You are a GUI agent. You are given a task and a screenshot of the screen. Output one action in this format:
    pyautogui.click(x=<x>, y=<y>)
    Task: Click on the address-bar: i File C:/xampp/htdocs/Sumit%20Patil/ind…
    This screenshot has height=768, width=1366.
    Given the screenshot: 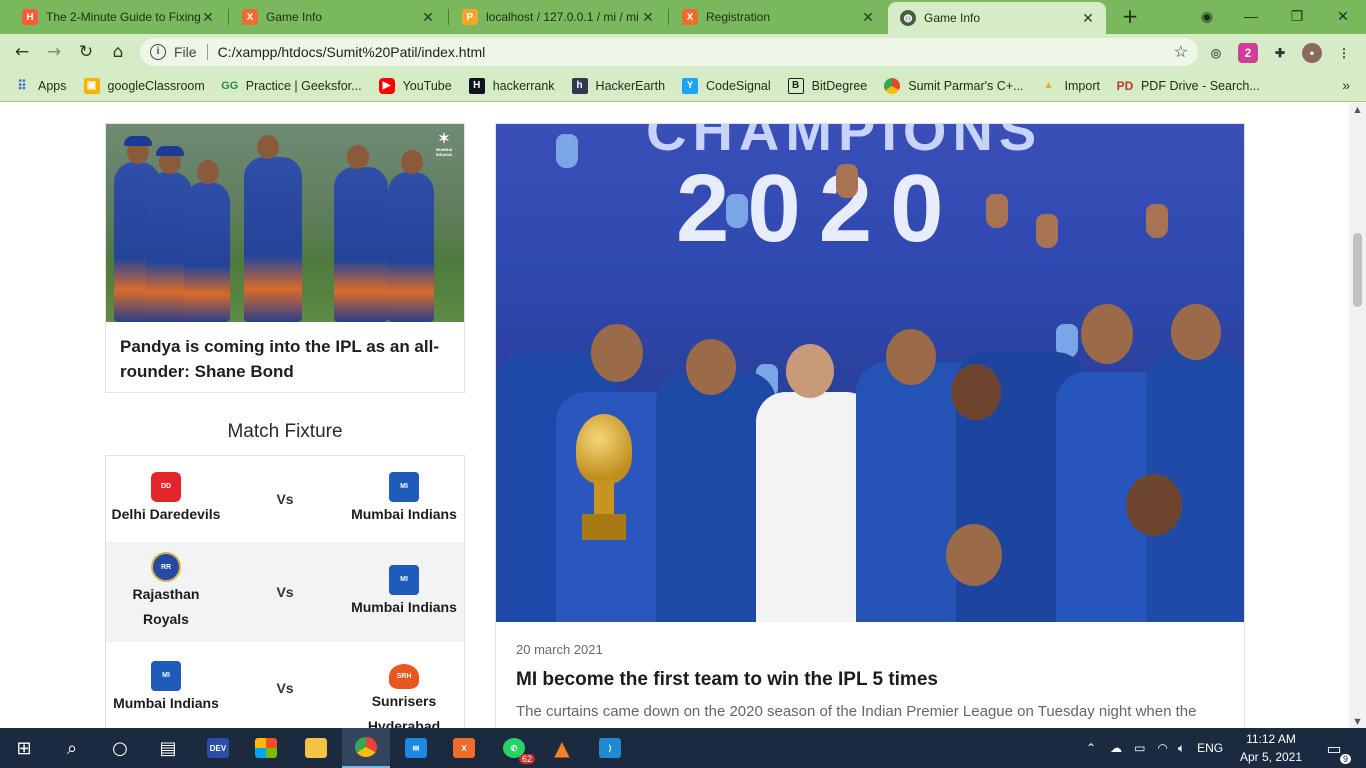 What is the action you would take?
    pyautogui.click(x=669, y=52)
    